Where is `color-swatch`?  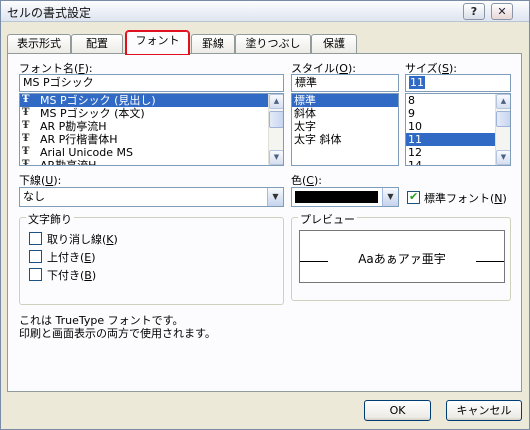
color-swatch is located at coordinates (336, 197).